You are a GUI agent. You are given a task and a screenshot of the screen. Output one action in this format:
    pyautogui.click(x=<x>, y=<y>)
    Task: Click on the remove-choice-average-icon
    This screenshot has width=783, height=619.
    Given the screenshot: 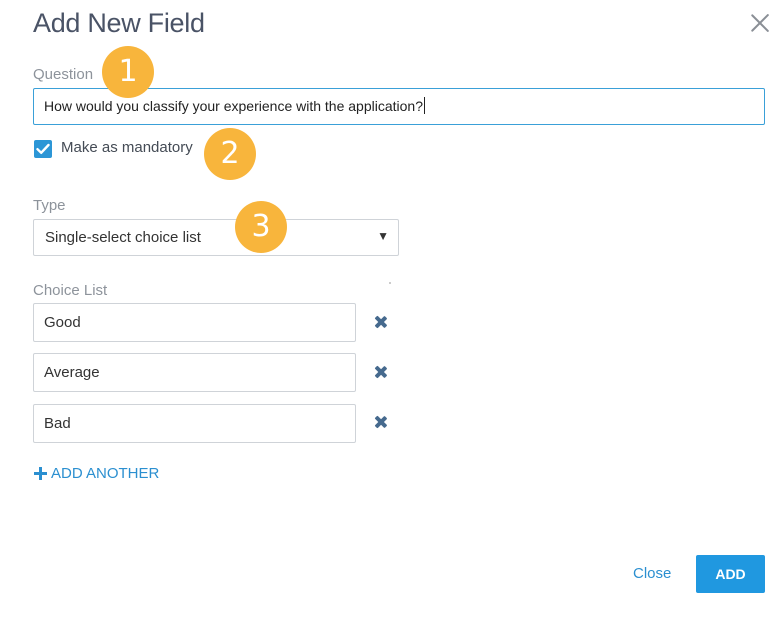 What is the action you would take?
    pyautogui.click(x=381, y=372)
    